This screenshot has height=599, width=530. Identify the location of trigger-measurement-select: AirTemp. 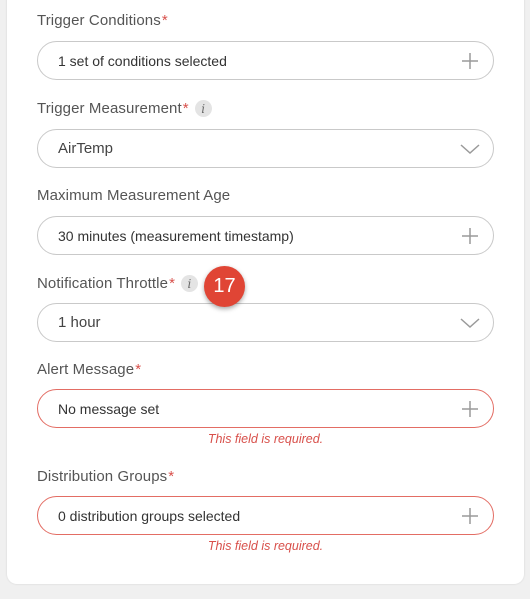
(265, 148).